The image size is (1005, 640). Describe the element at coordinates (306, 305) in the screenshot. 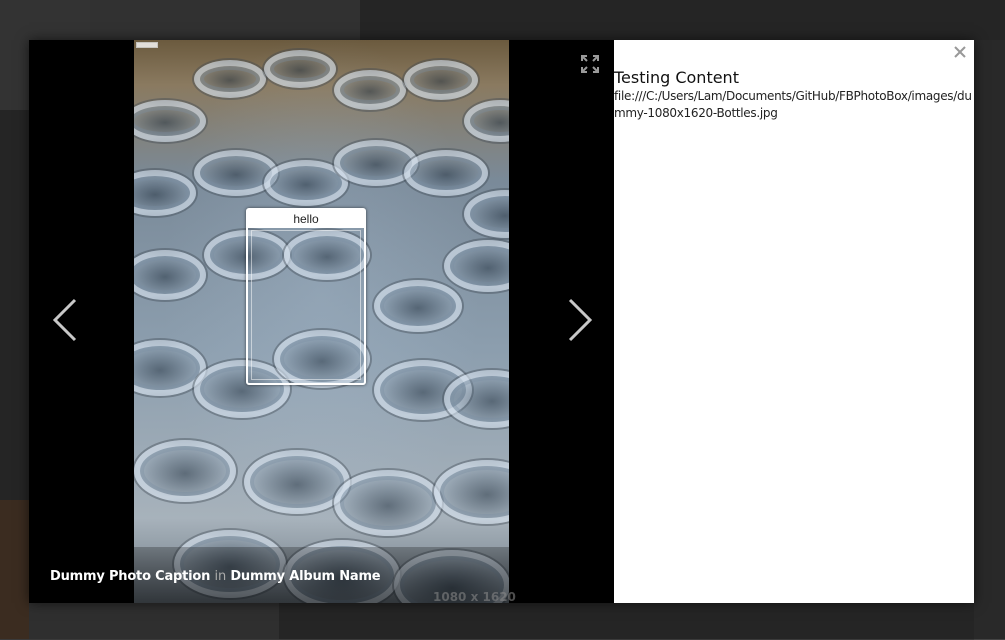

I see `photo-tag-area` at that location.